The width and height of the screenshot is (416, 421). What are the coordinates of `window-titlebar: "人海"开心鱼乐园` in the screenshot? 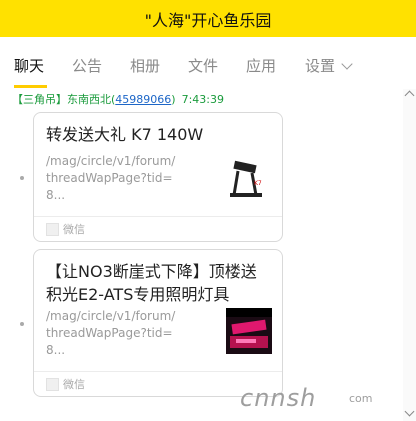 It's located at (208, 18).